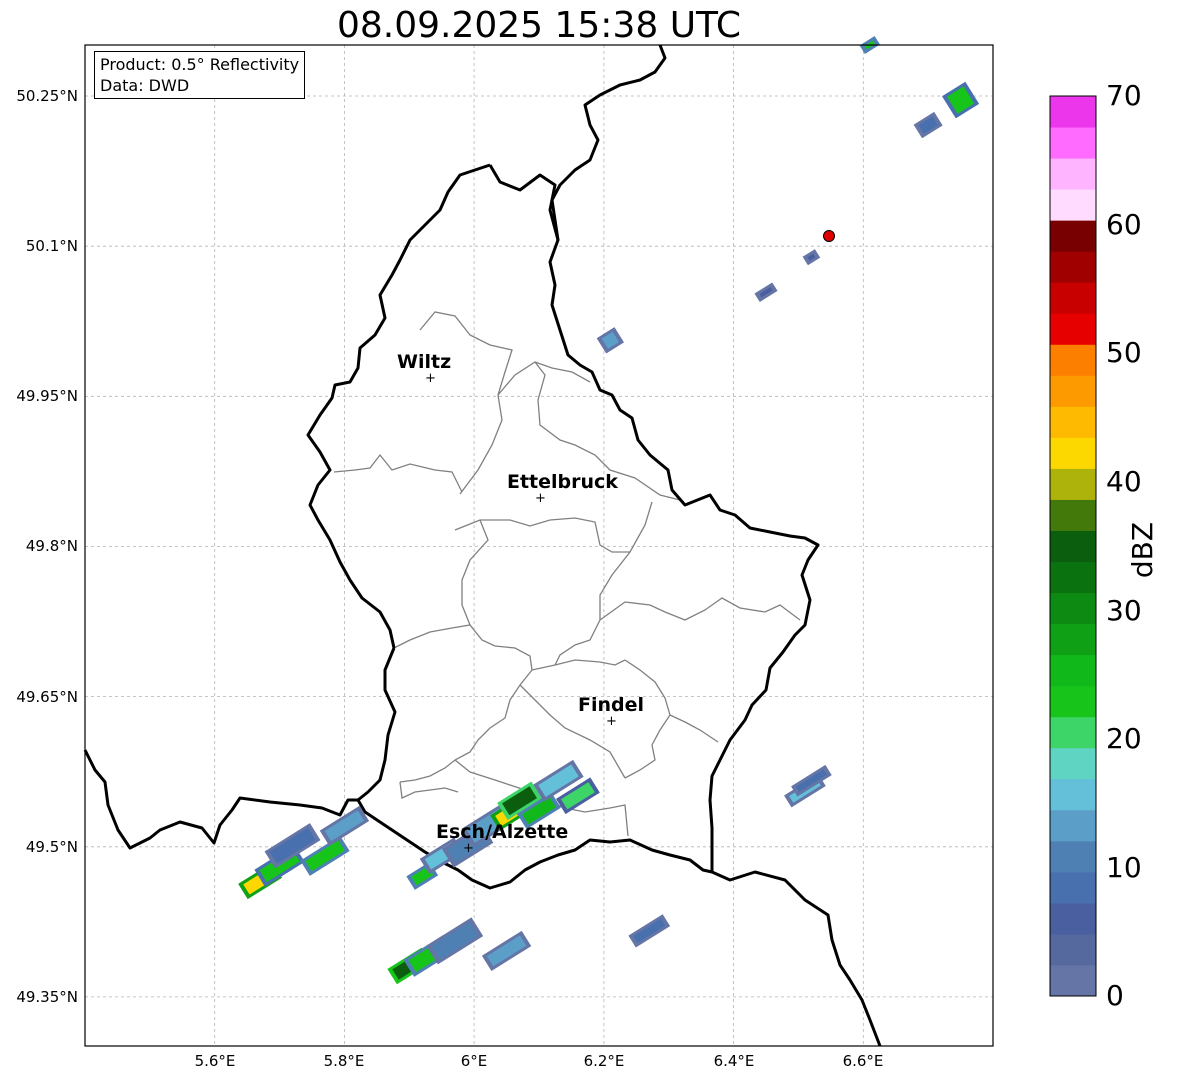  Describe the element at coordinates (51, 546) in the screenshot. I see `y-tick-label: 49.8°N` at that location.